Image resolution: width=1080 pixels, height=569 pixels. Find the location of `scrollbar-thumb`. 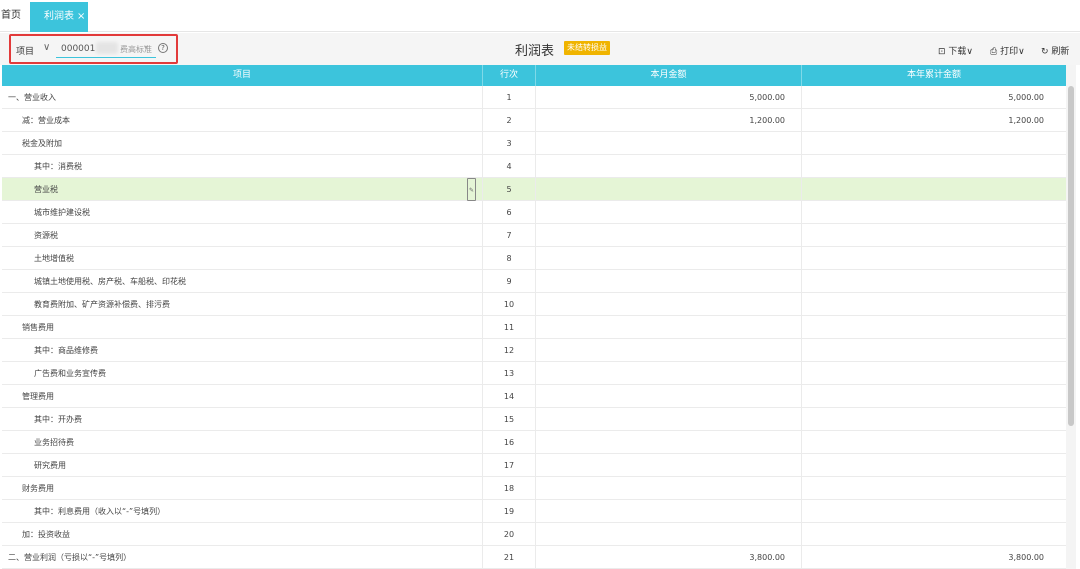

scrollbar-thumb is located at coordinates (1071, 256).